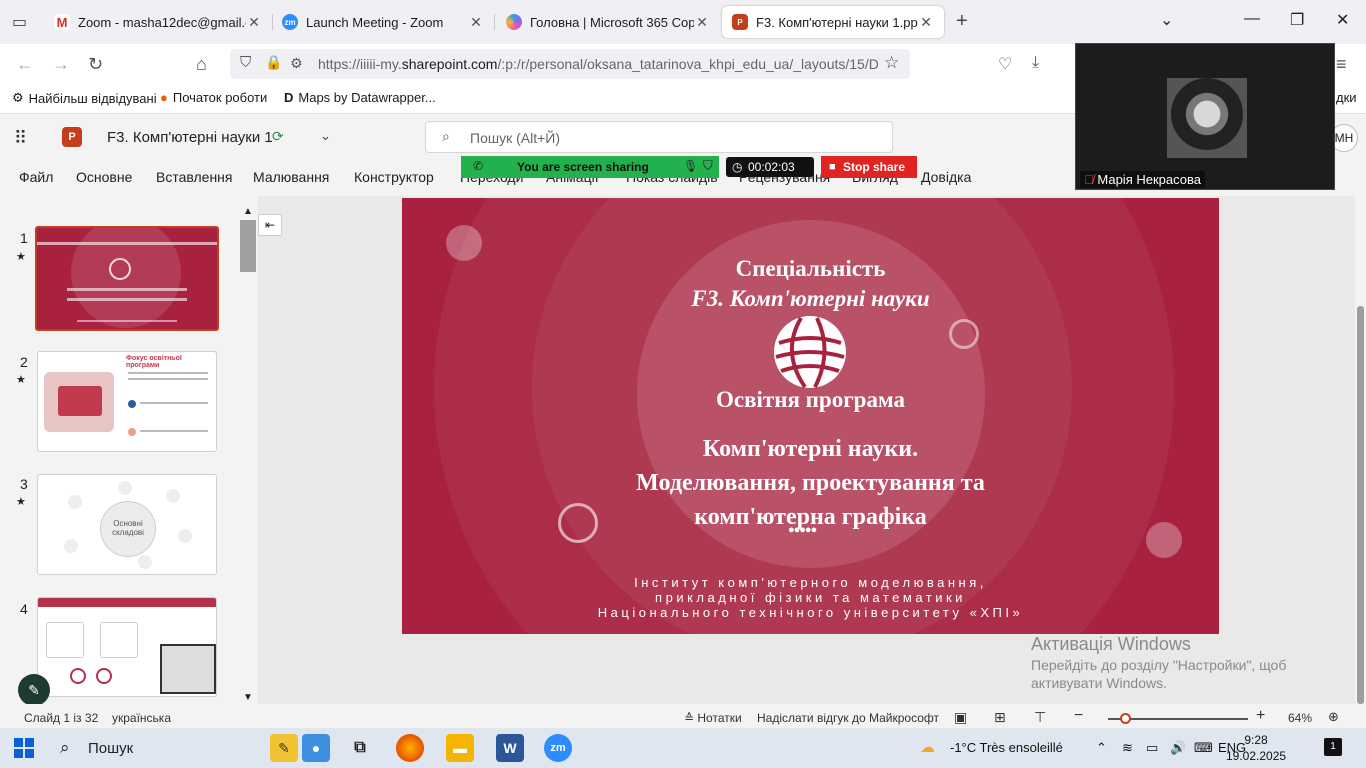 The image size is (1366, 768). Describe the element at coordinates (141, 718) in the screenshot. I see `language-indicator: українська` at that location.